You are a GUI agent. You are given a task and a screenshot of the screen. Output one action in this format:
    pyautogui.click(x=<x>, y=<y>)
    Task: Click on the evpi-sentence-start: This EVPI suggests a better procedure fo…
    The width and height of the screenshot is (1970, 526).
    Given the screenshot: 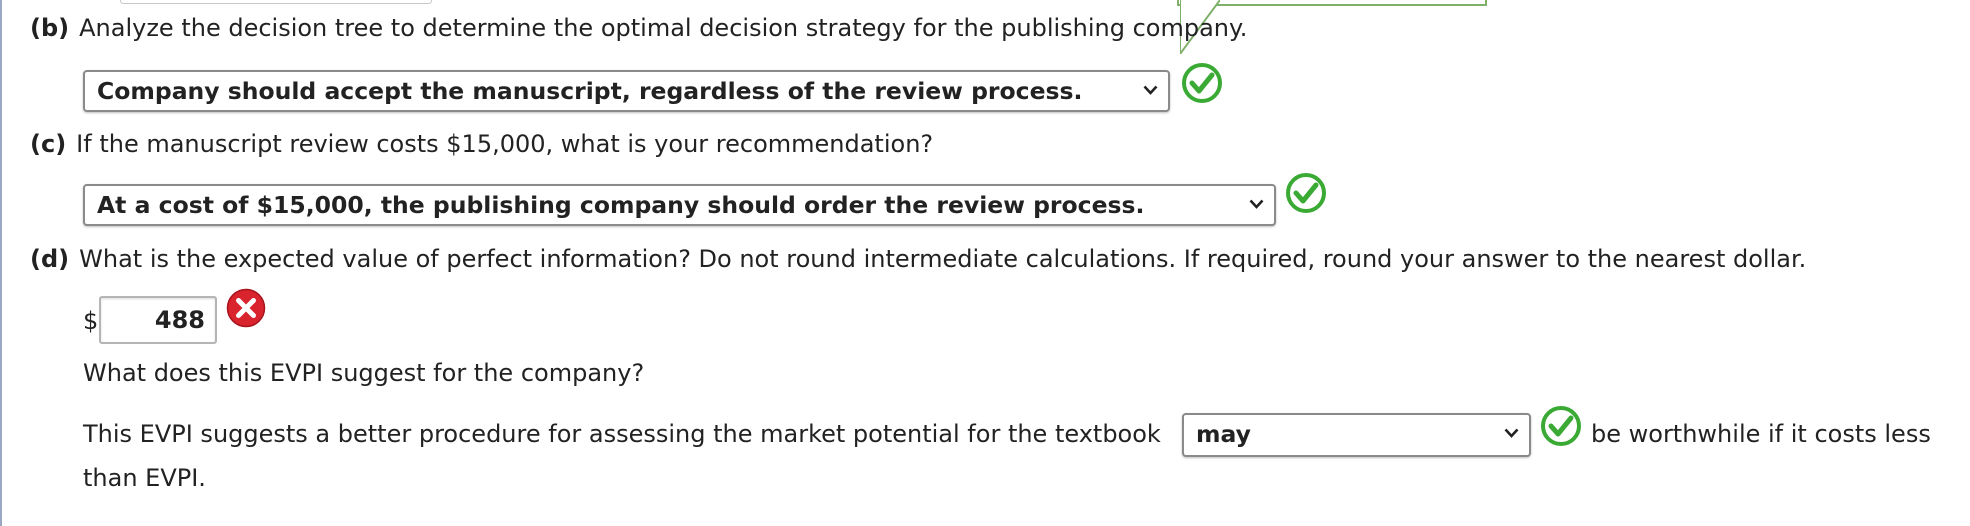 What is the action you would take?
    pyautogui.click(x=622, y=434)
    